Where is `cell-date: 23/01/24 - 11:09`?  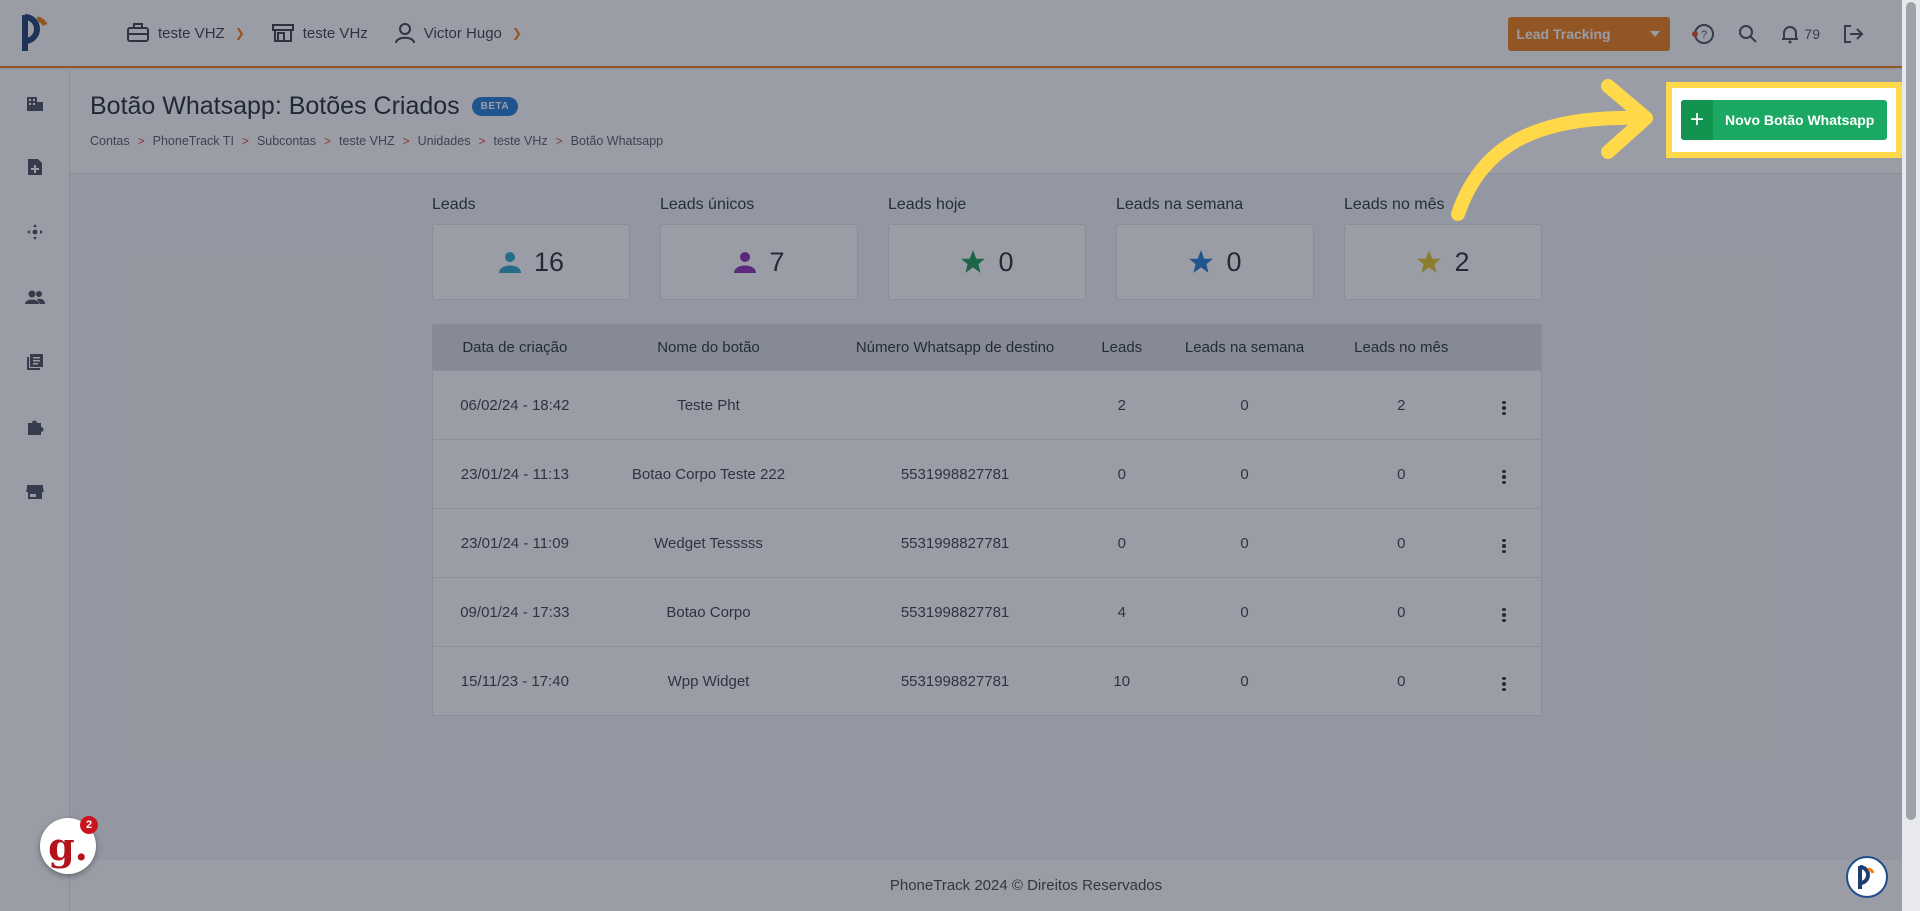 cell-date: 23/01/24 - 11:09 is located at coordinates (514, 543).